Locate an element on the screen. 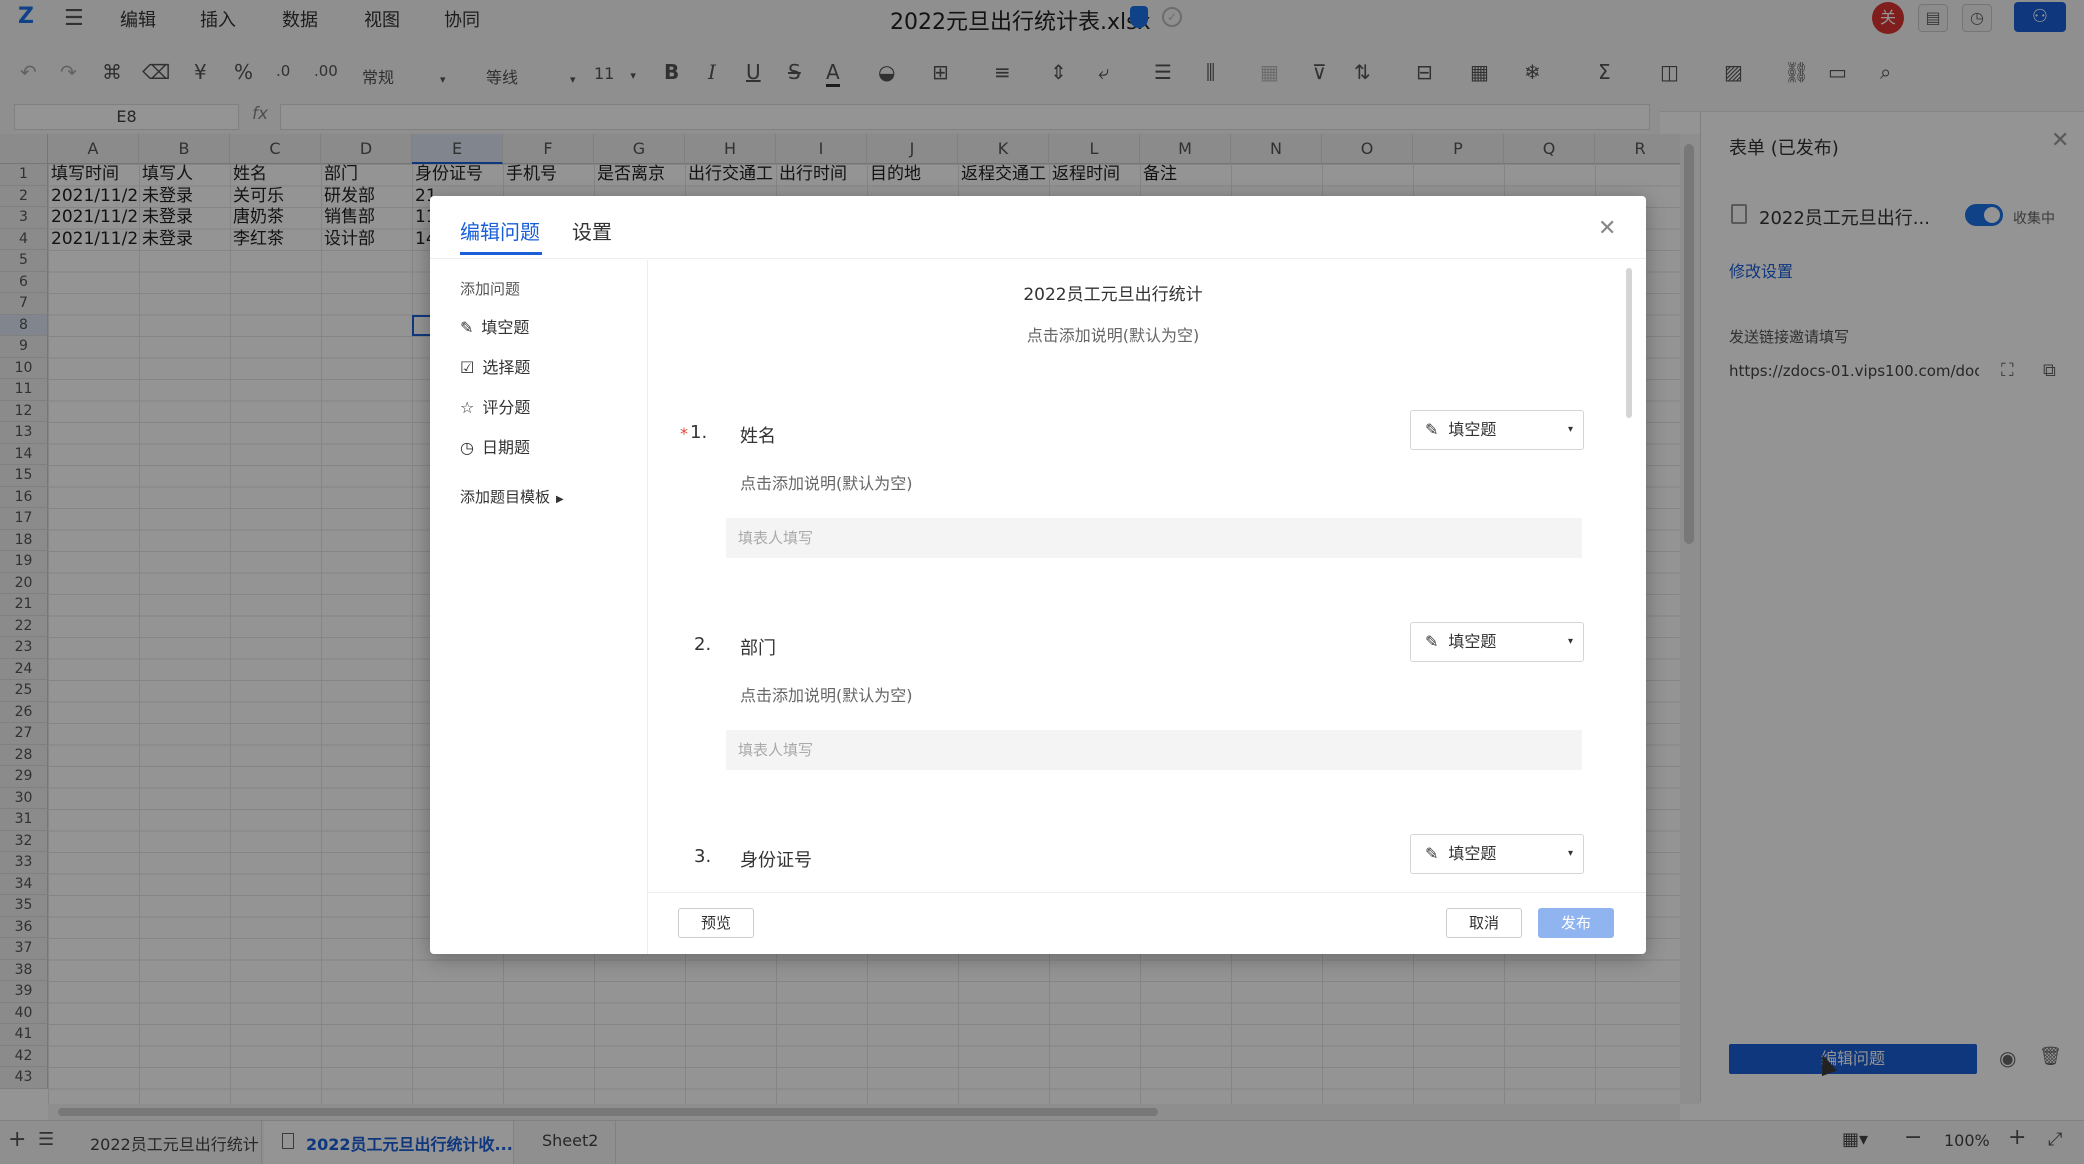 This screenshot has height=1164, width=2084. question-number: 3. is located at coordinates (703, 856).